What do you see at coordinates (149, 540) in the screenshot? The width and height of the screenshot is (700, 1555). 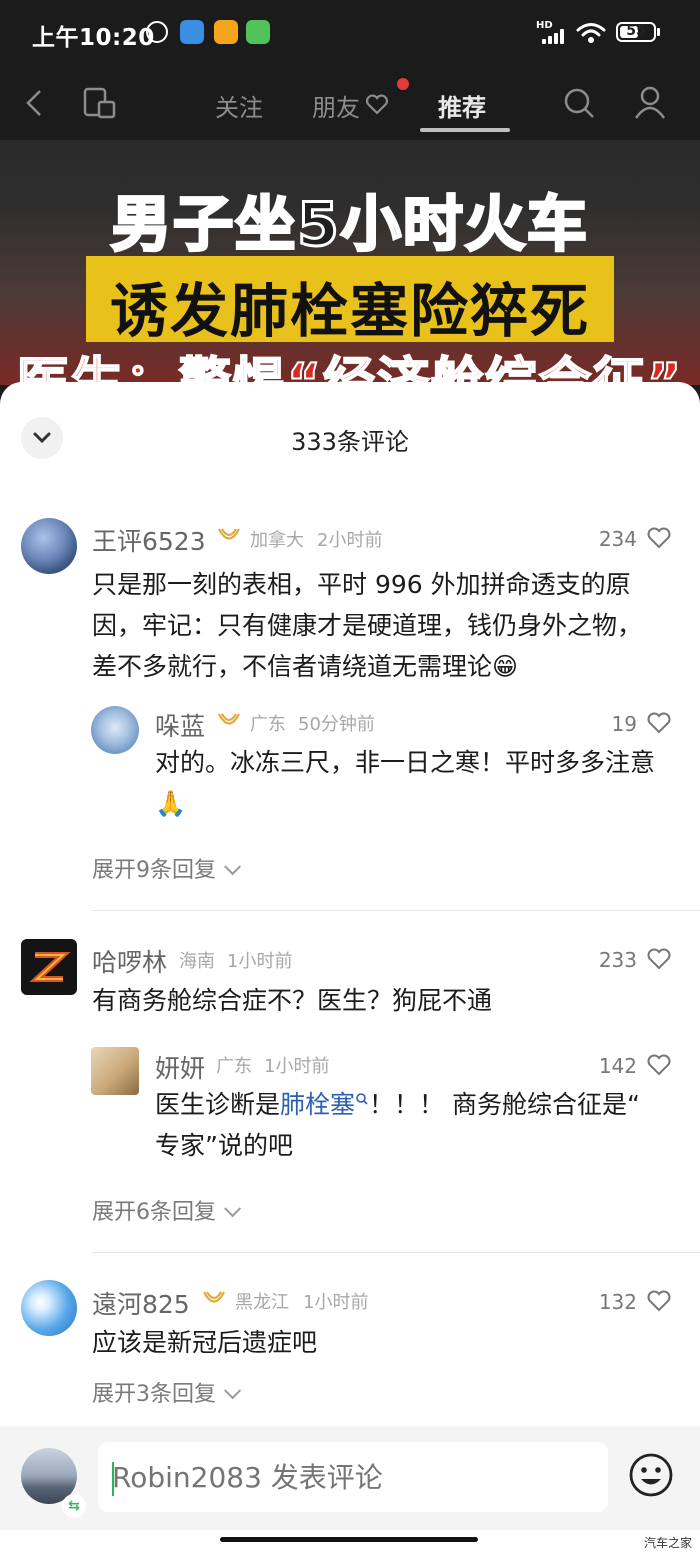 I see `comment-author: 王评6523` at bounding box center [149, 540].